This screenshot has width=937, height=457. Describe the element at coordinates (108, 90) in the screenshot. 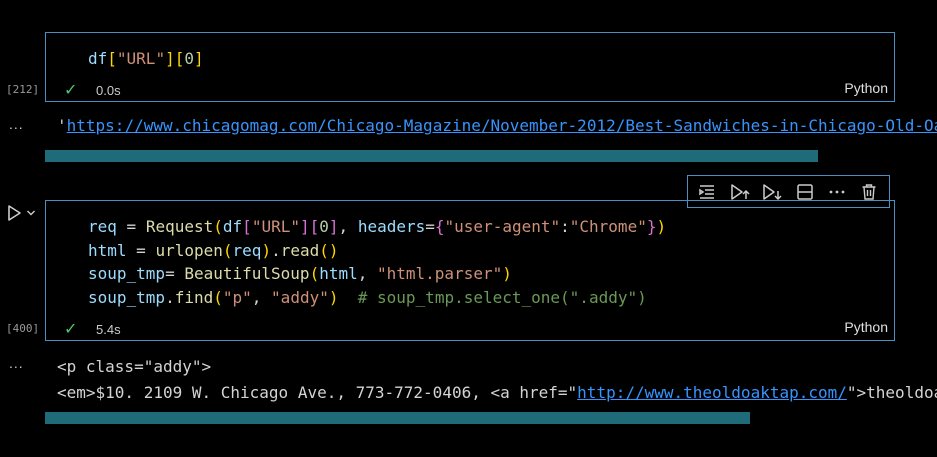

I see `execution-duration: 0.0s` at that location.